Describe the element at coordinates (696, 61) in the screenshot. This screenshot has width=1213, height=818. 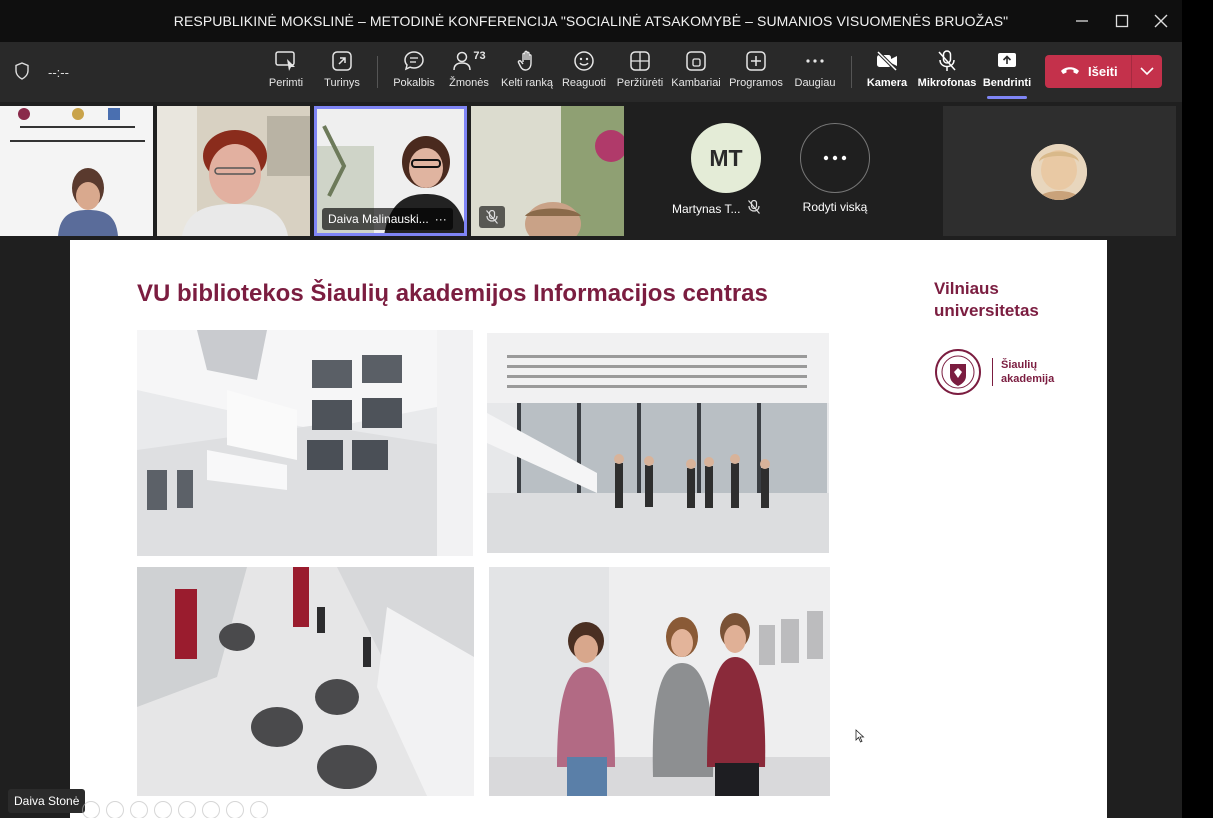
I see `rooms-icon` at that location.